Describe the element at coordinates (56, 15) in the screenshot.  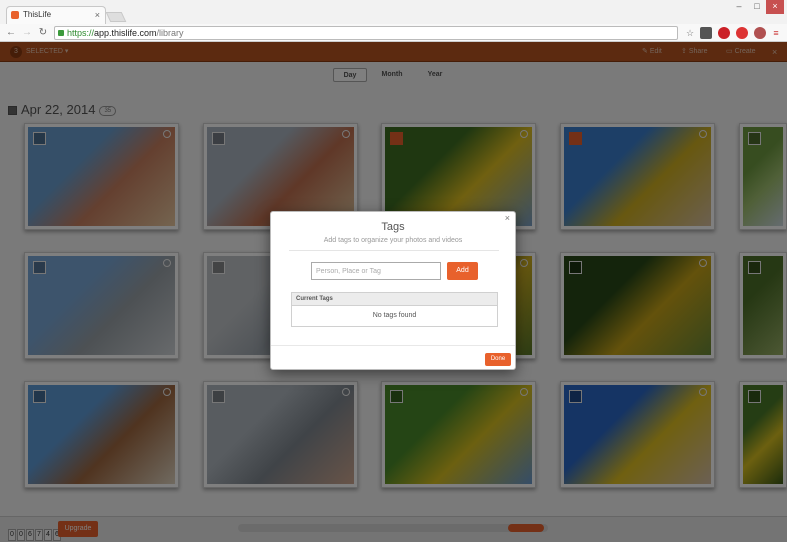
I see `browser-tab: ThisLife ×` at that location.